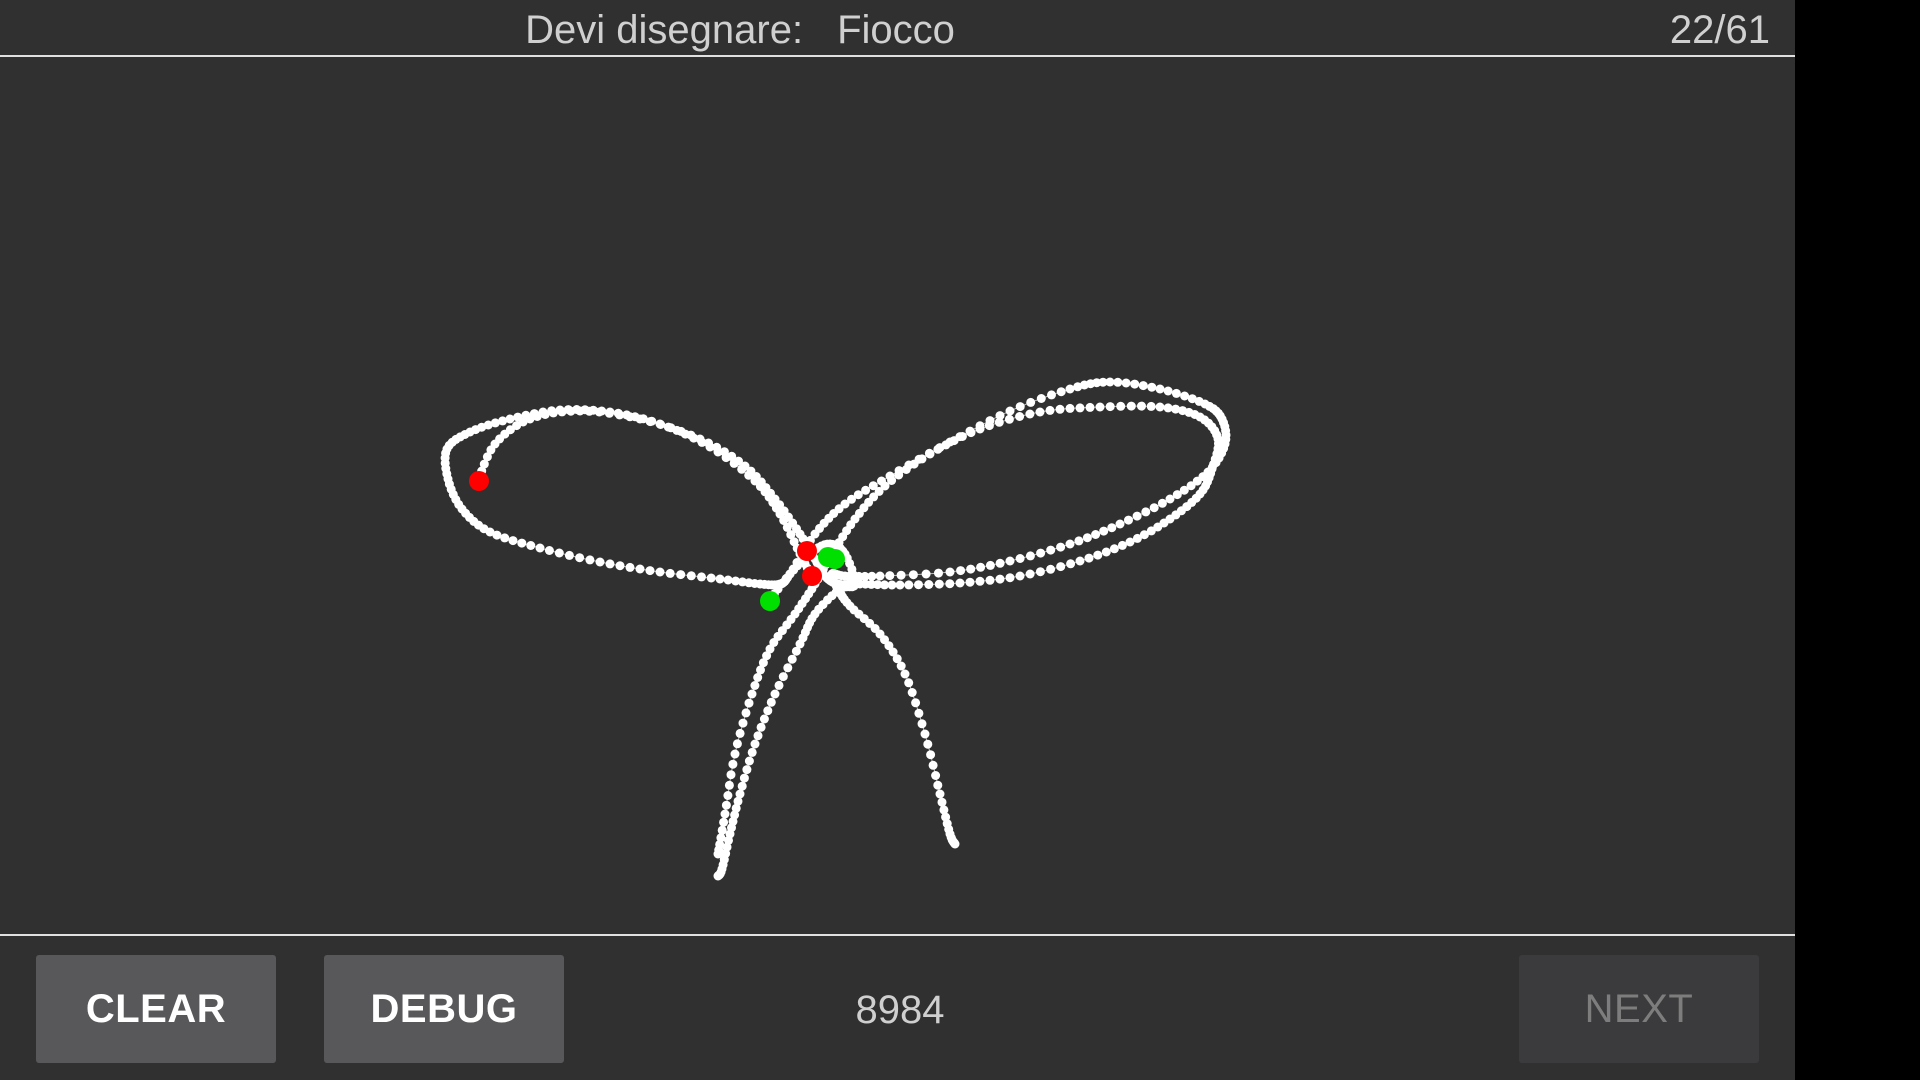 The width and height of the screenshot is (1920, 1080). What do you see at coordinates (156, 1009) in the screenshot?
I see `clear-button: CLEAR` at bounding box center [156, 1009].